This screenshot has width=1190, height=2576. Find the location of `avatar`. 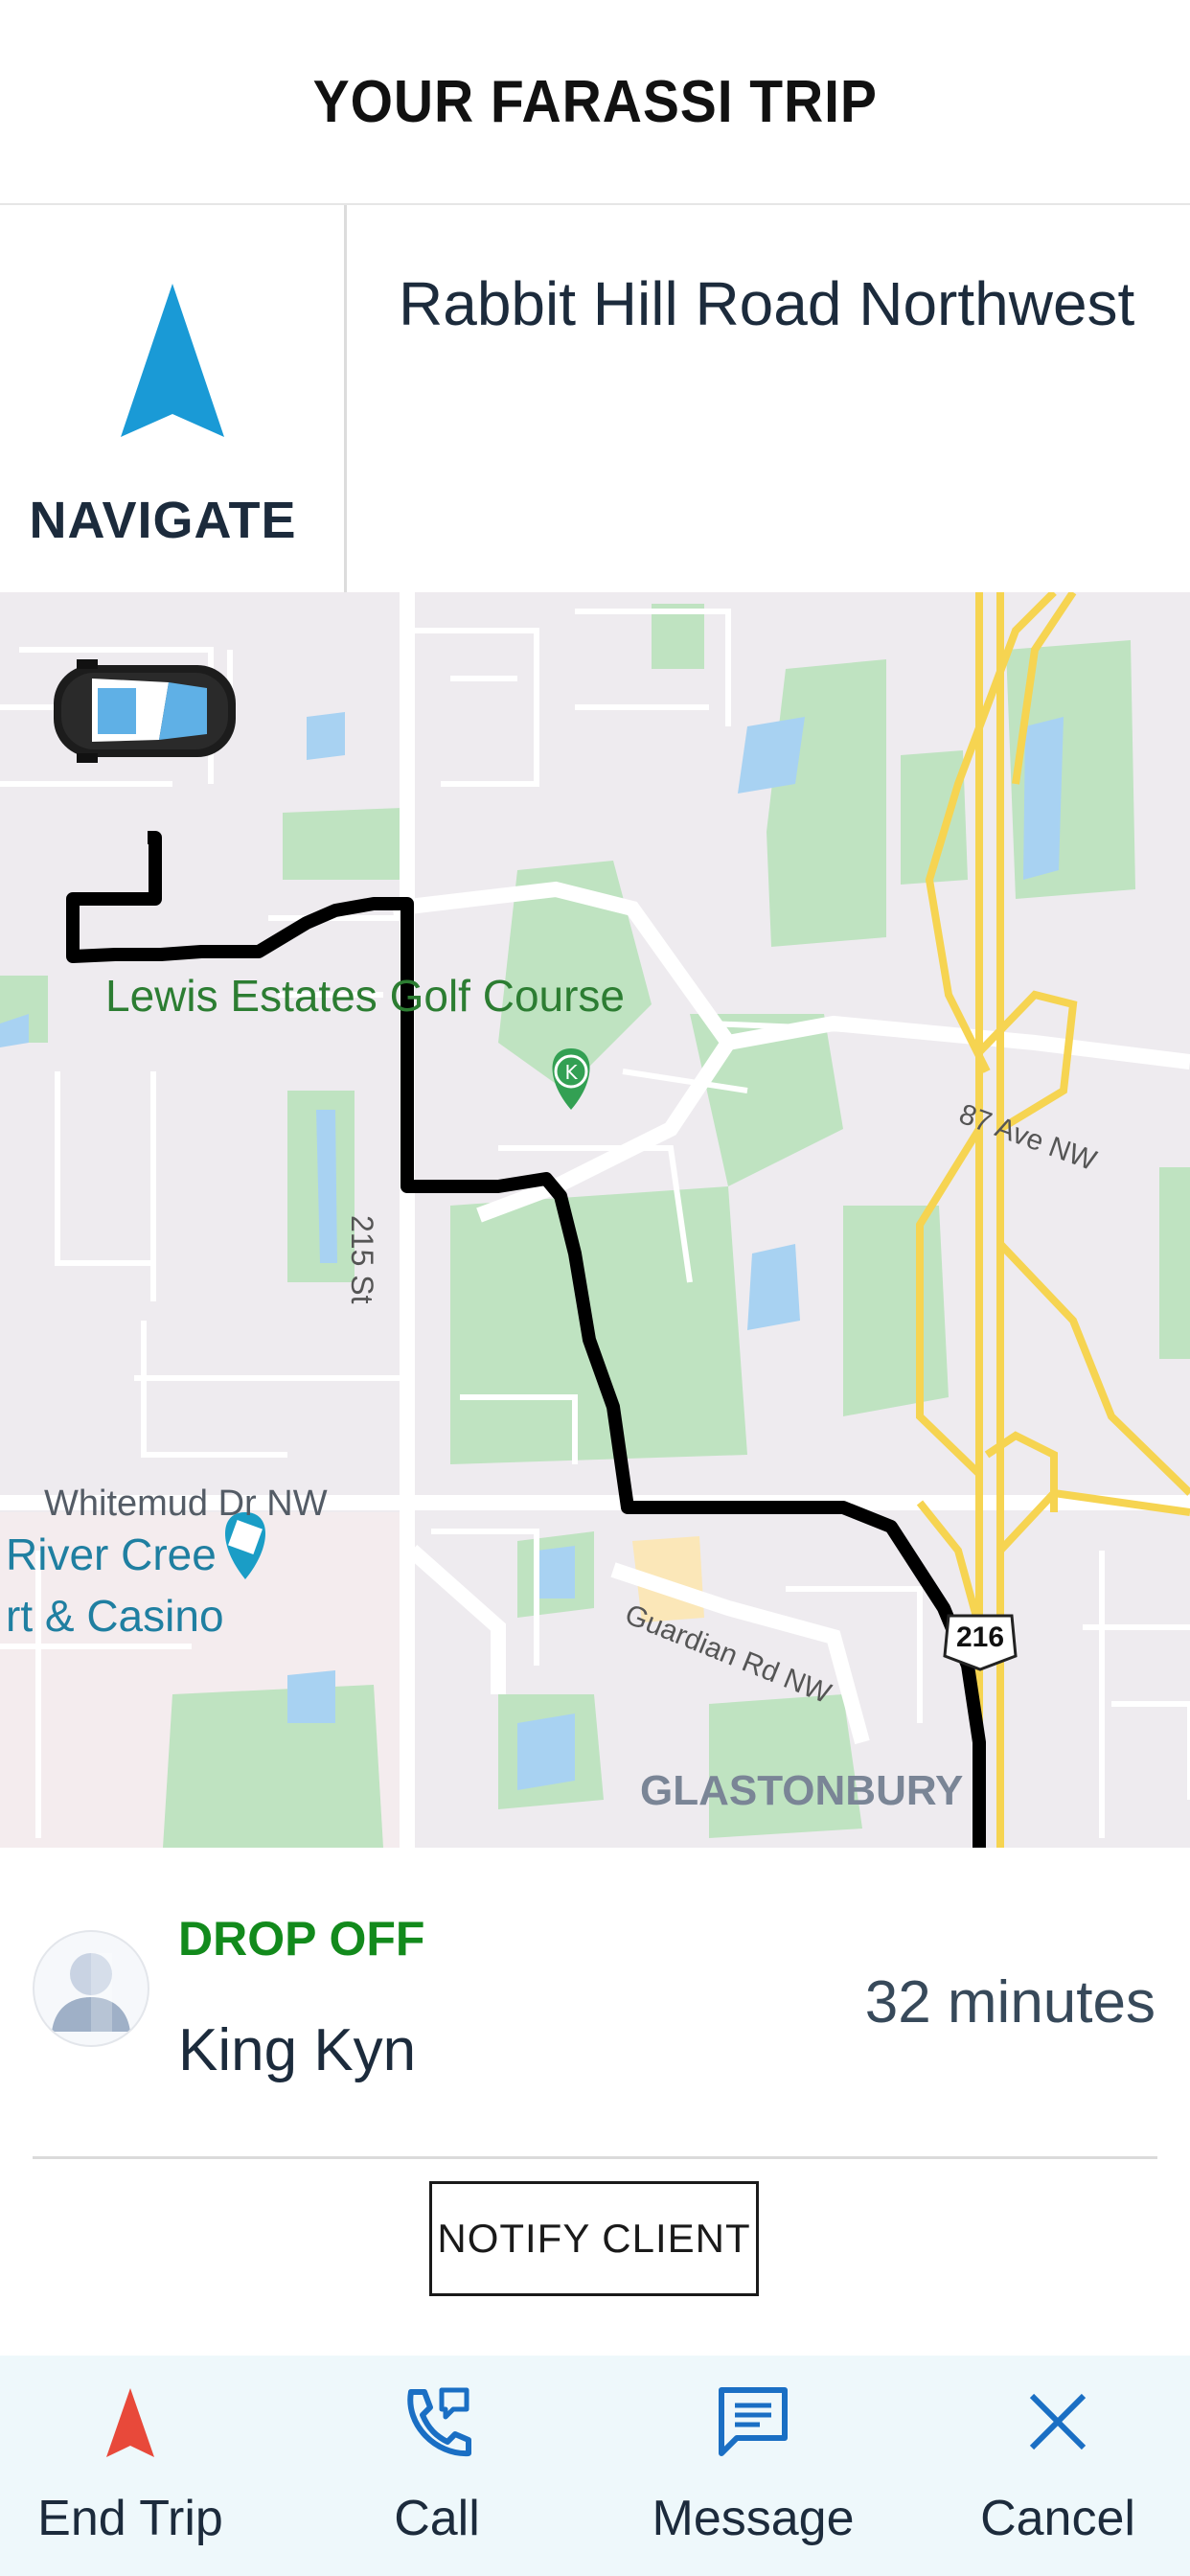

avatar is located at coordinates (91, 1989).